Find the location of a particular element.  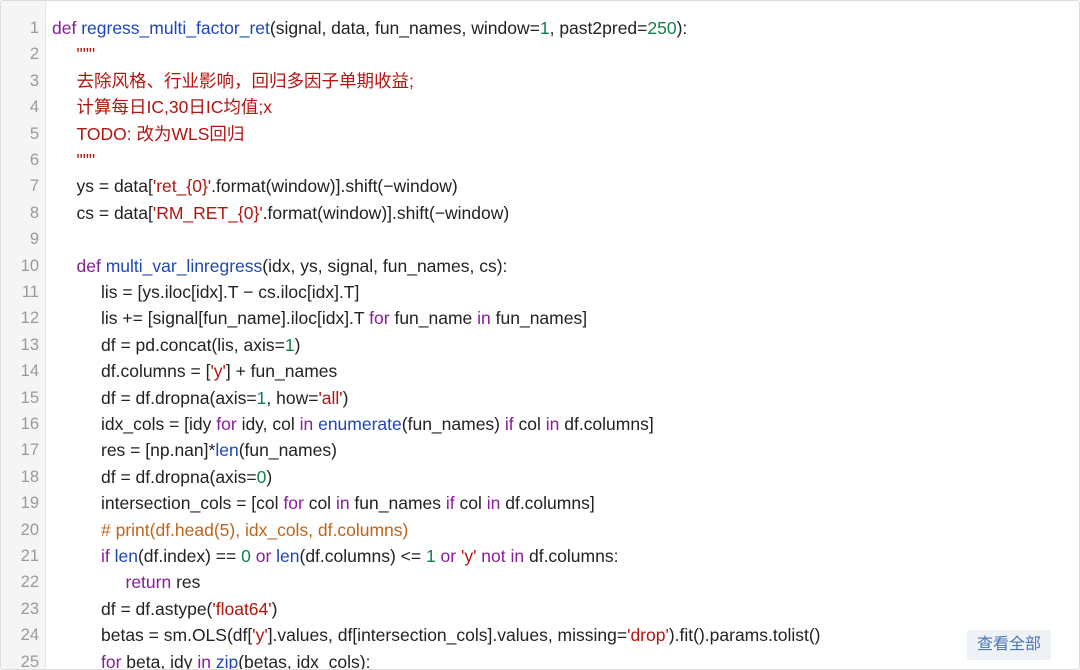

code-line: 2 """ is located at coordinates (540, 54).